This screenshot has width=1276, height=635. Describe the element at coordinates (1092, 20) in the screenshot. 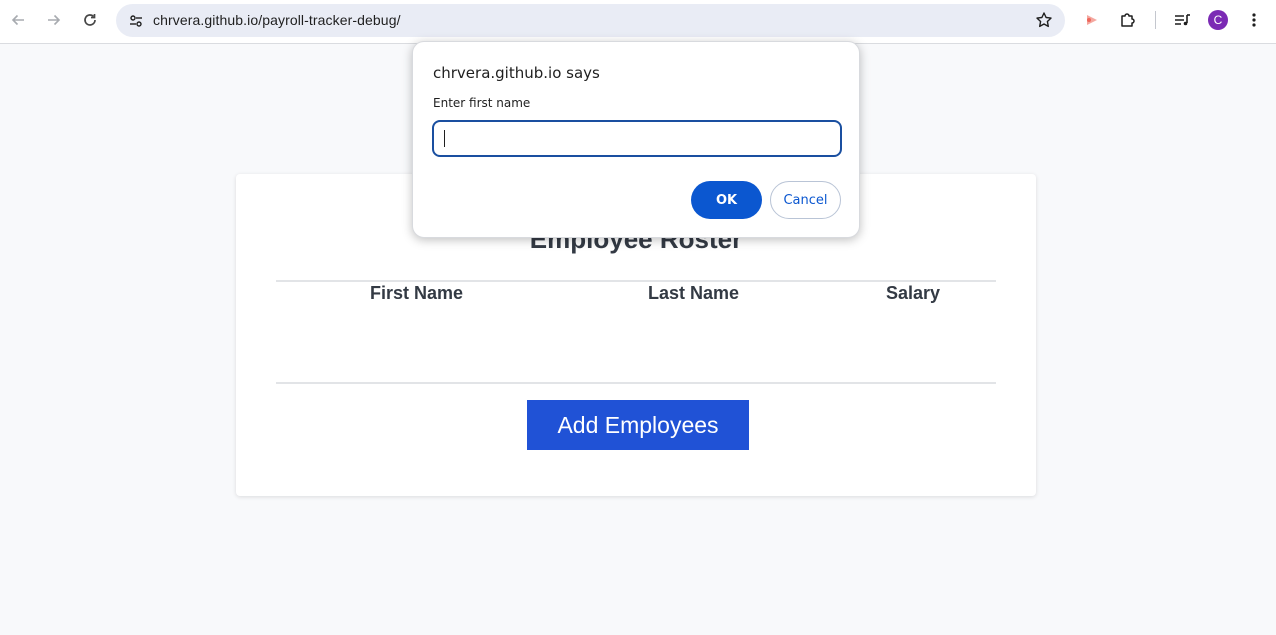

I see `screen-record-icon` at that location.